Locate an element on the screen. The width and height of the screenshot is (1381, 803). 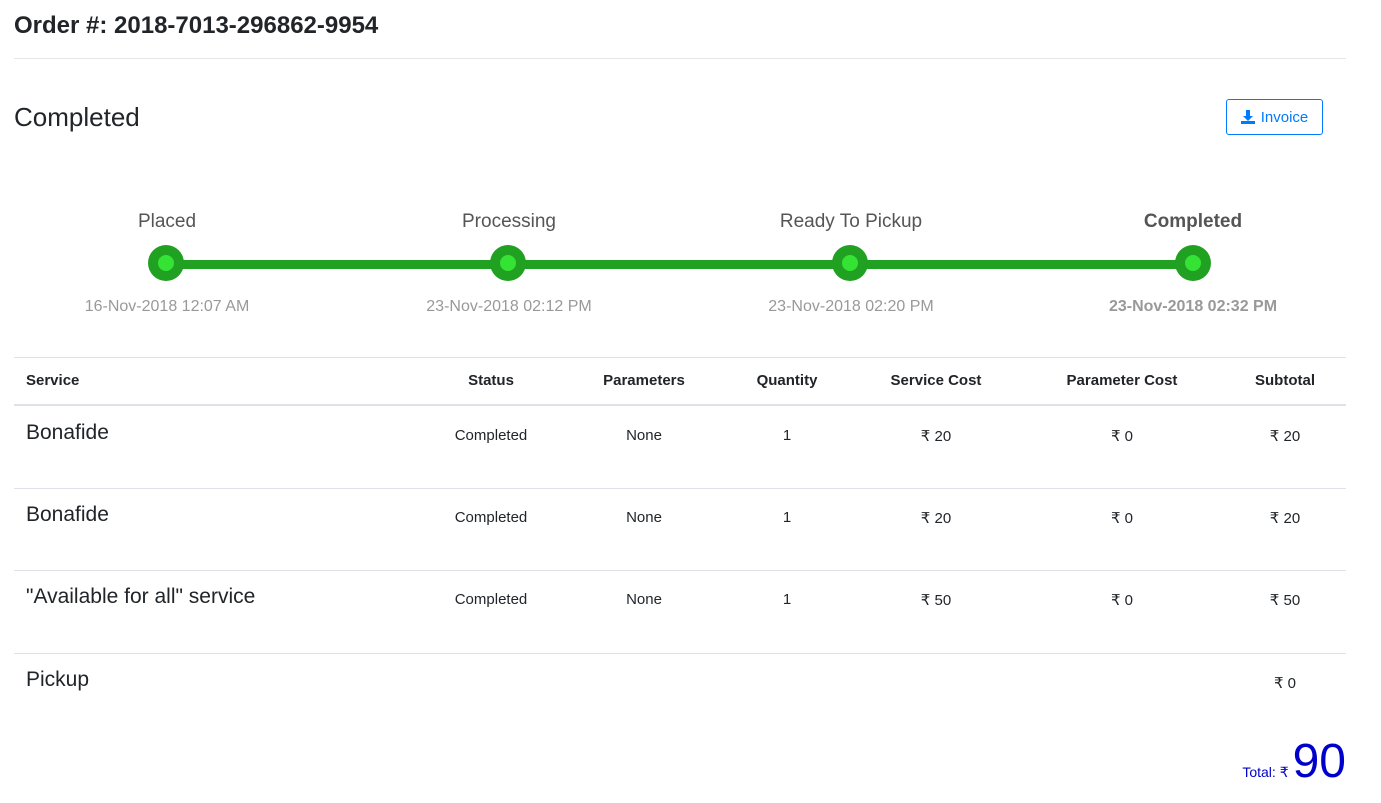
column-header-quantity: Quantity is located at coordinates (787, 380).